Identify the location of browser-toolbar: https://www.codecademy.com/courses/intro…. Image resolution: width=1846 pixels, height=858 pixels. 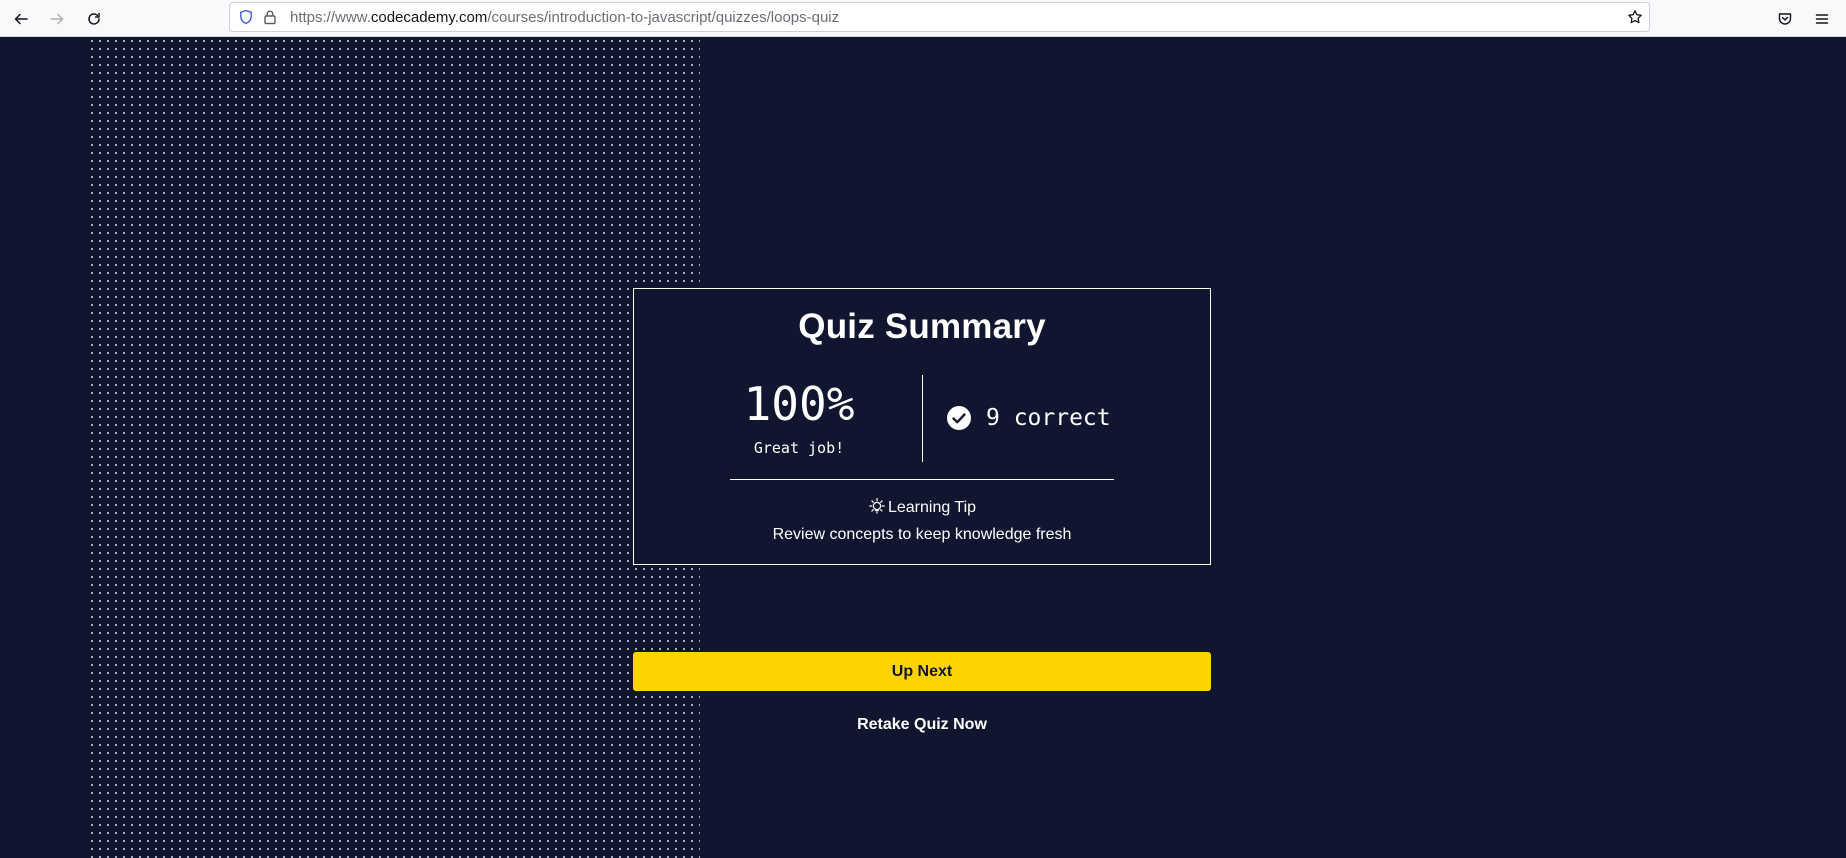
(923, 18).